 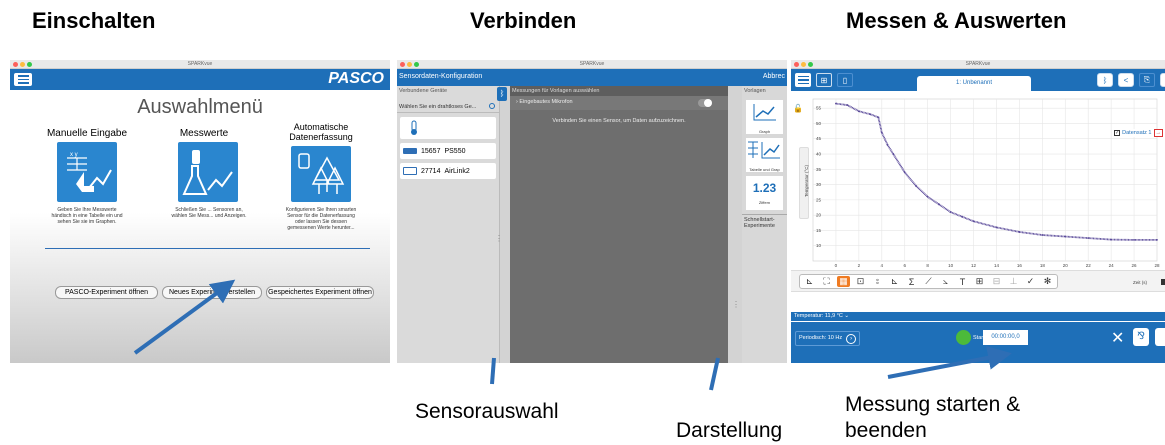 I want to click on caption-darstellung: Darstellung, so click(x=729, y=430).